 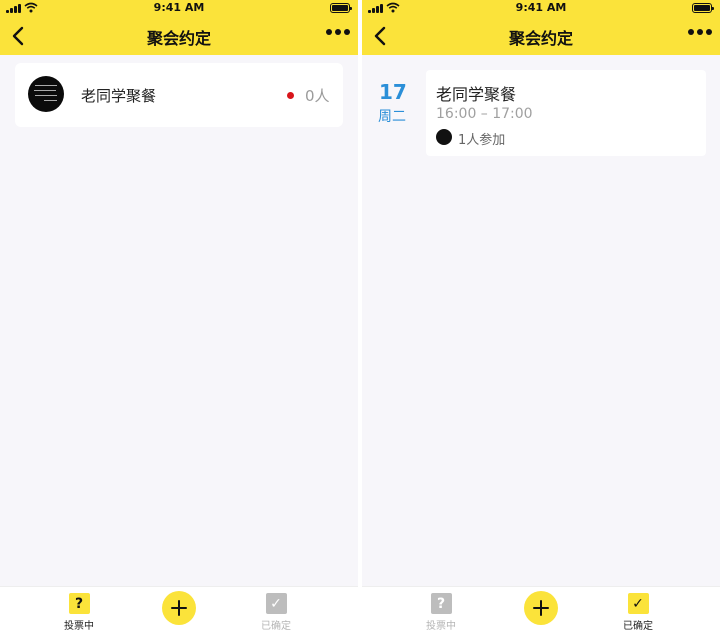 I want to click on event-time: 16:00 – 17:00, so click(x=484, y=114).